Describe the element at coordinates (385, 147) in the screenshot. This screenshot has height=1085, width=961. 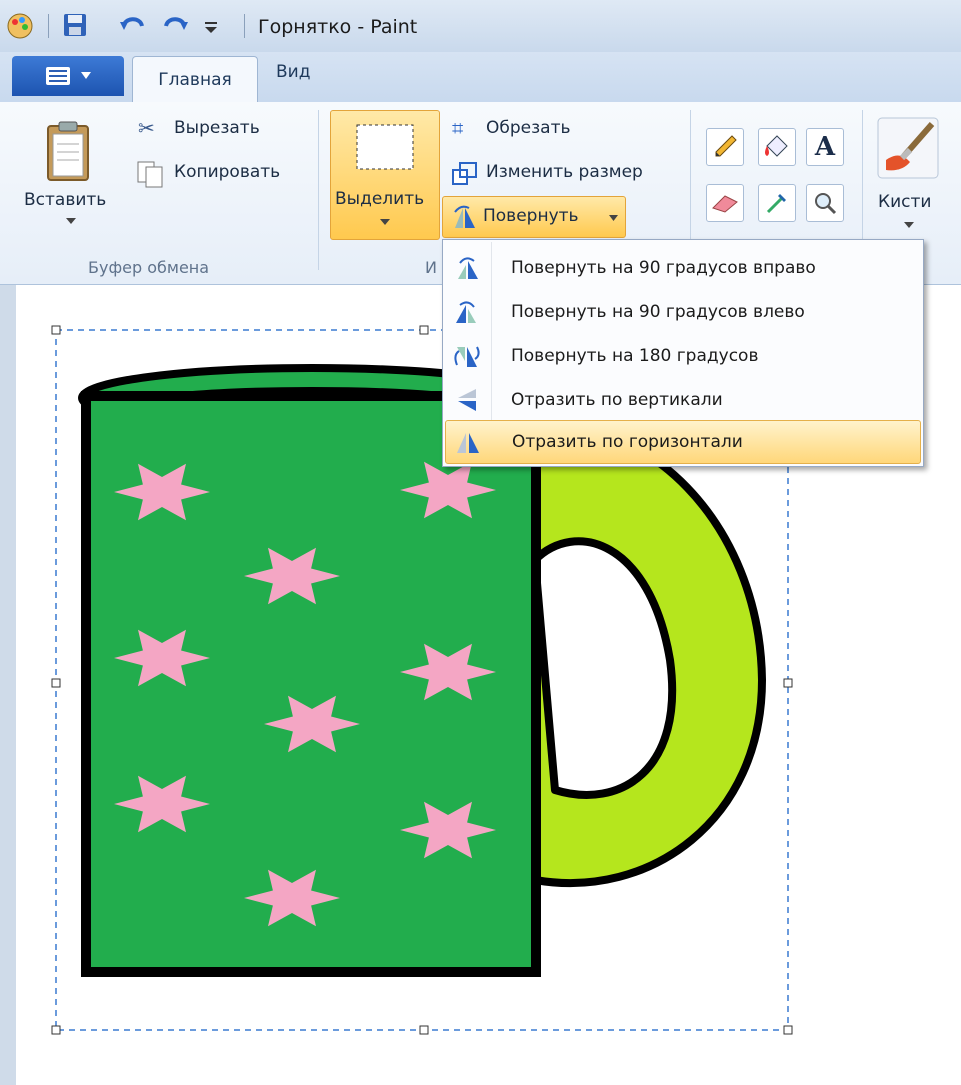
I see `selection-rect-icon` at that location.